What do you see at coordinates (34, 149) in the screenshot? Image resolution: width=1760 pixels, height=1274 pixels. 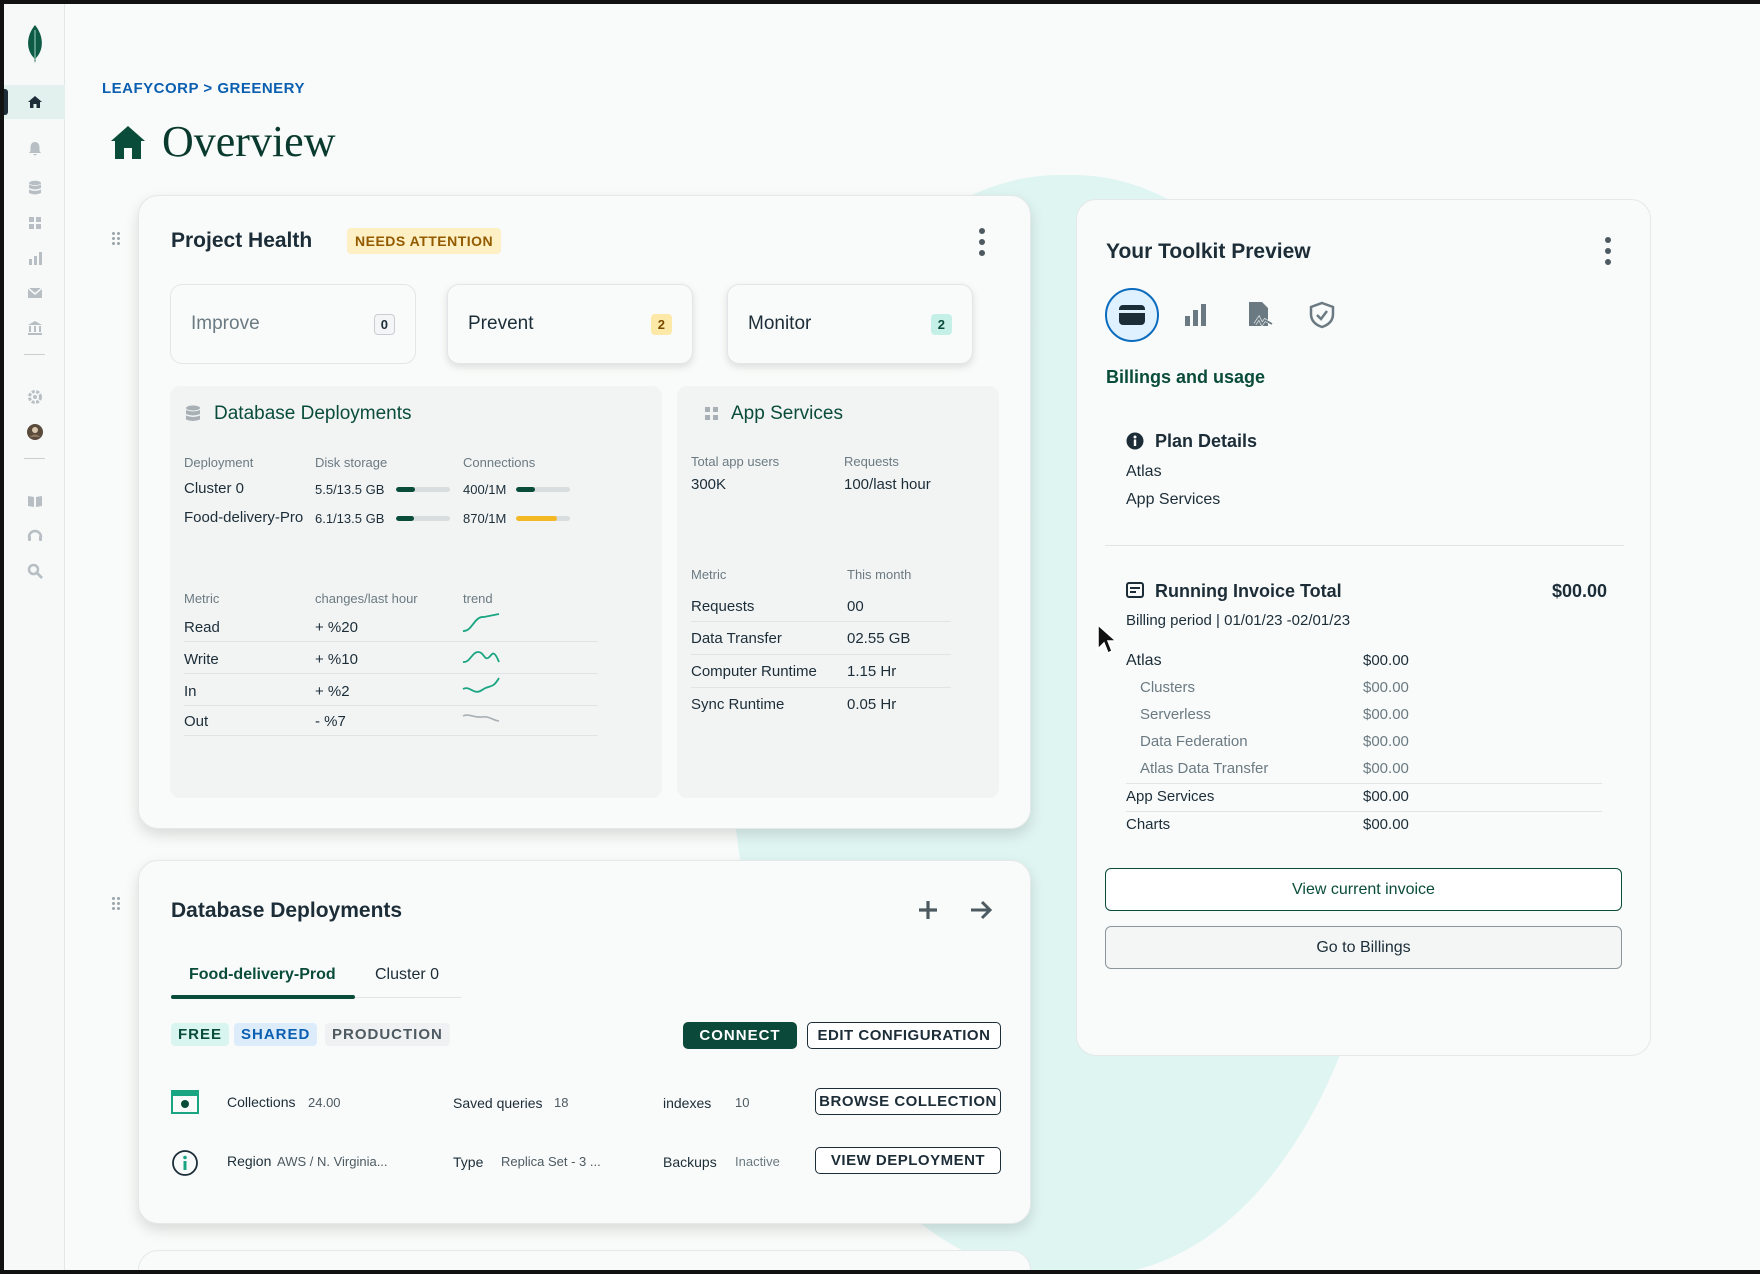 I see `sidebar-item-alerts` at bounding box center [34, 149].